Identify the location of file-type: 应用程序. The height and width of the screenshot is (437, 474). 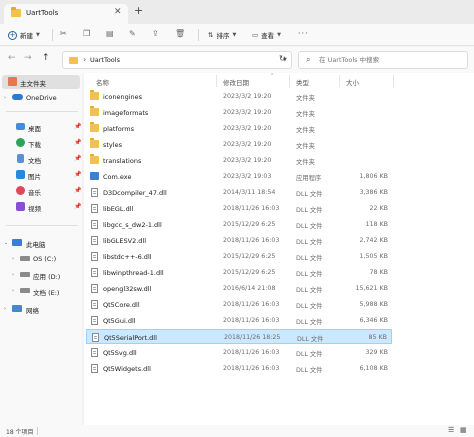
(309, 178).